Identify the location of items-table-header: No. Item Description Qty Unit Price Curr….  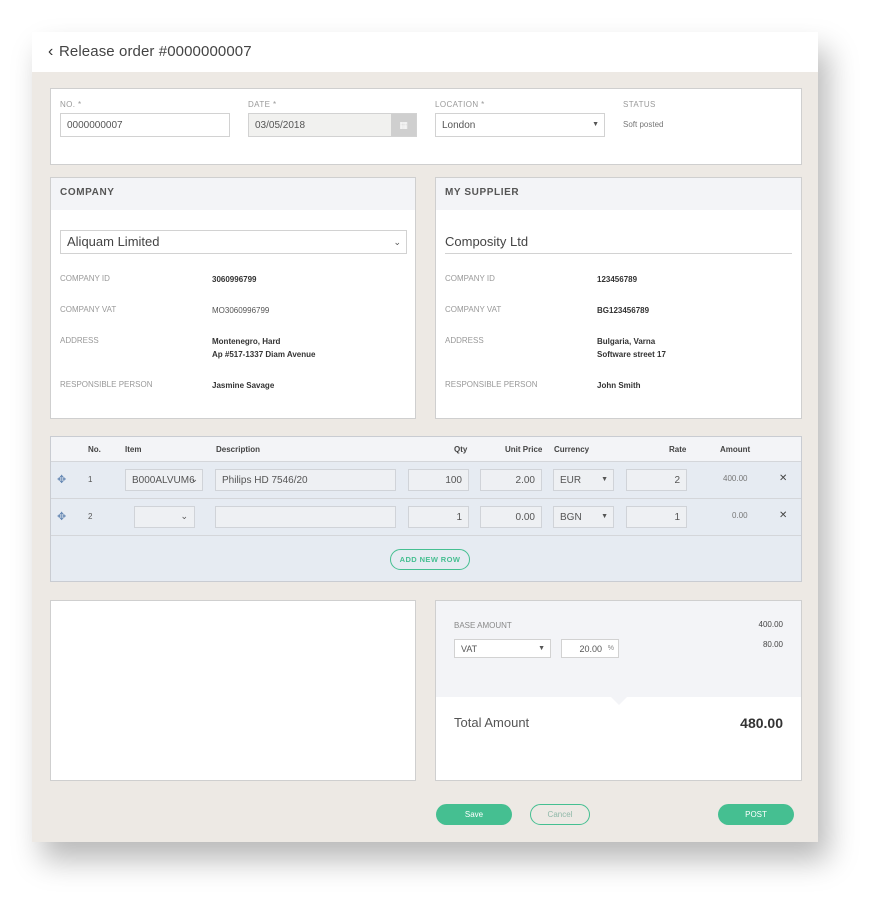
(426, 449).